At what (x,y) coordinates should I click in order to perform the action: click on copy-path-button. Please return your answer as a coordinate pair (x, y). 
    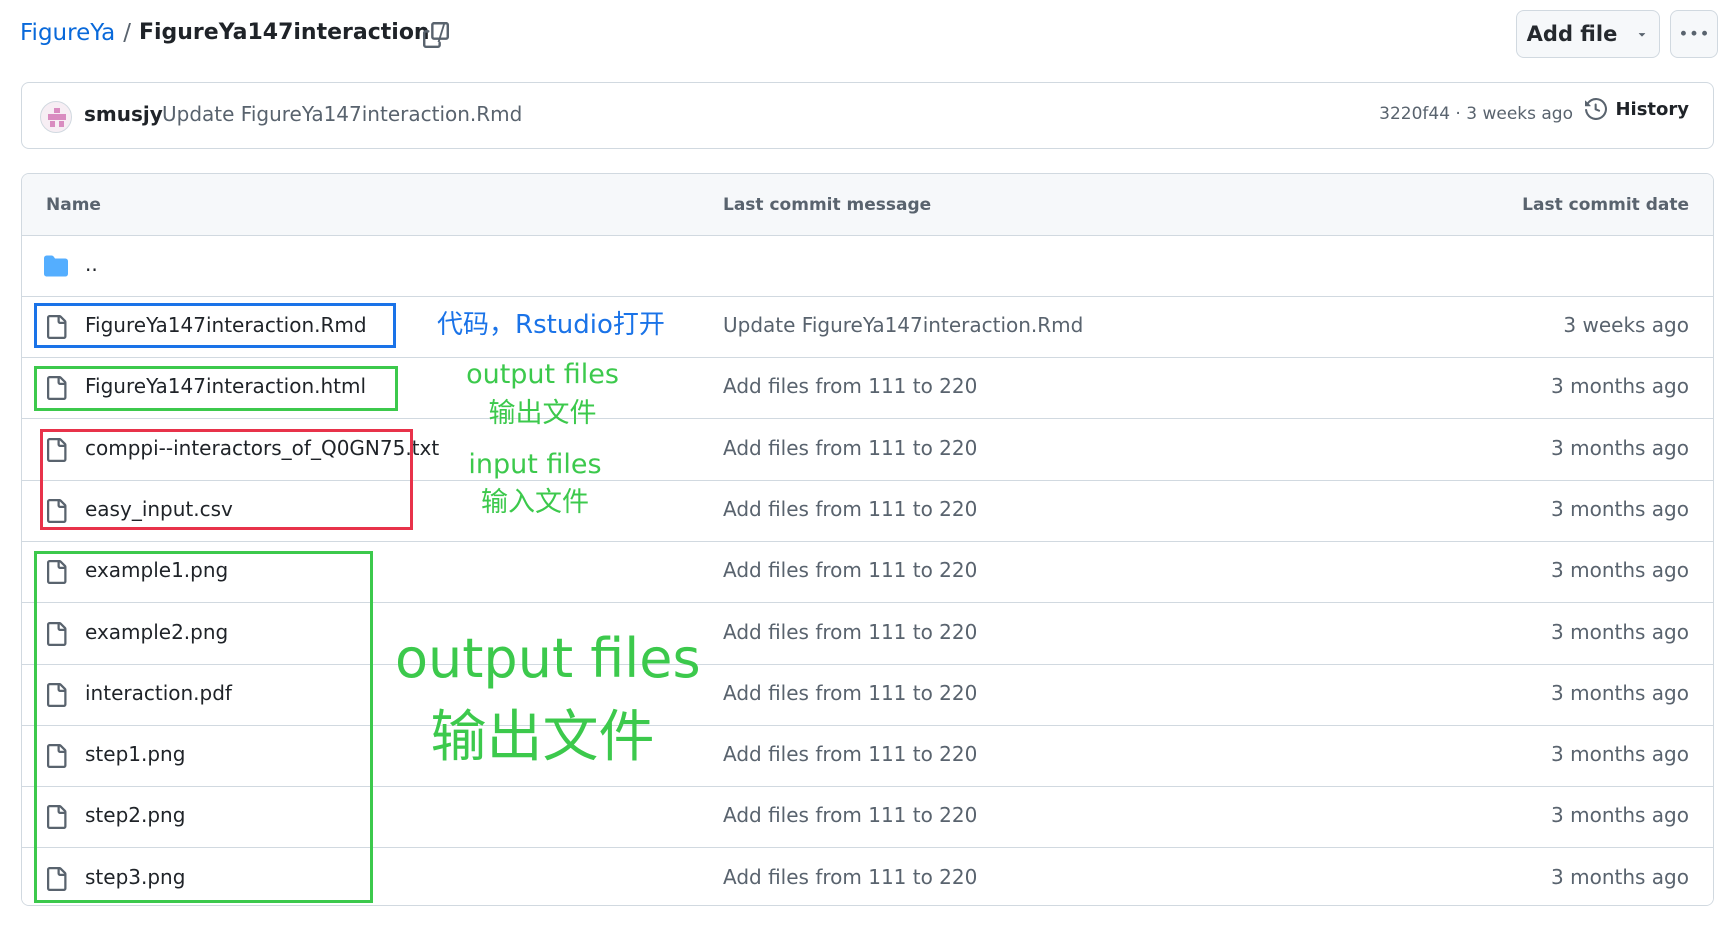
    Looking at the image, I should click on (436, 35).